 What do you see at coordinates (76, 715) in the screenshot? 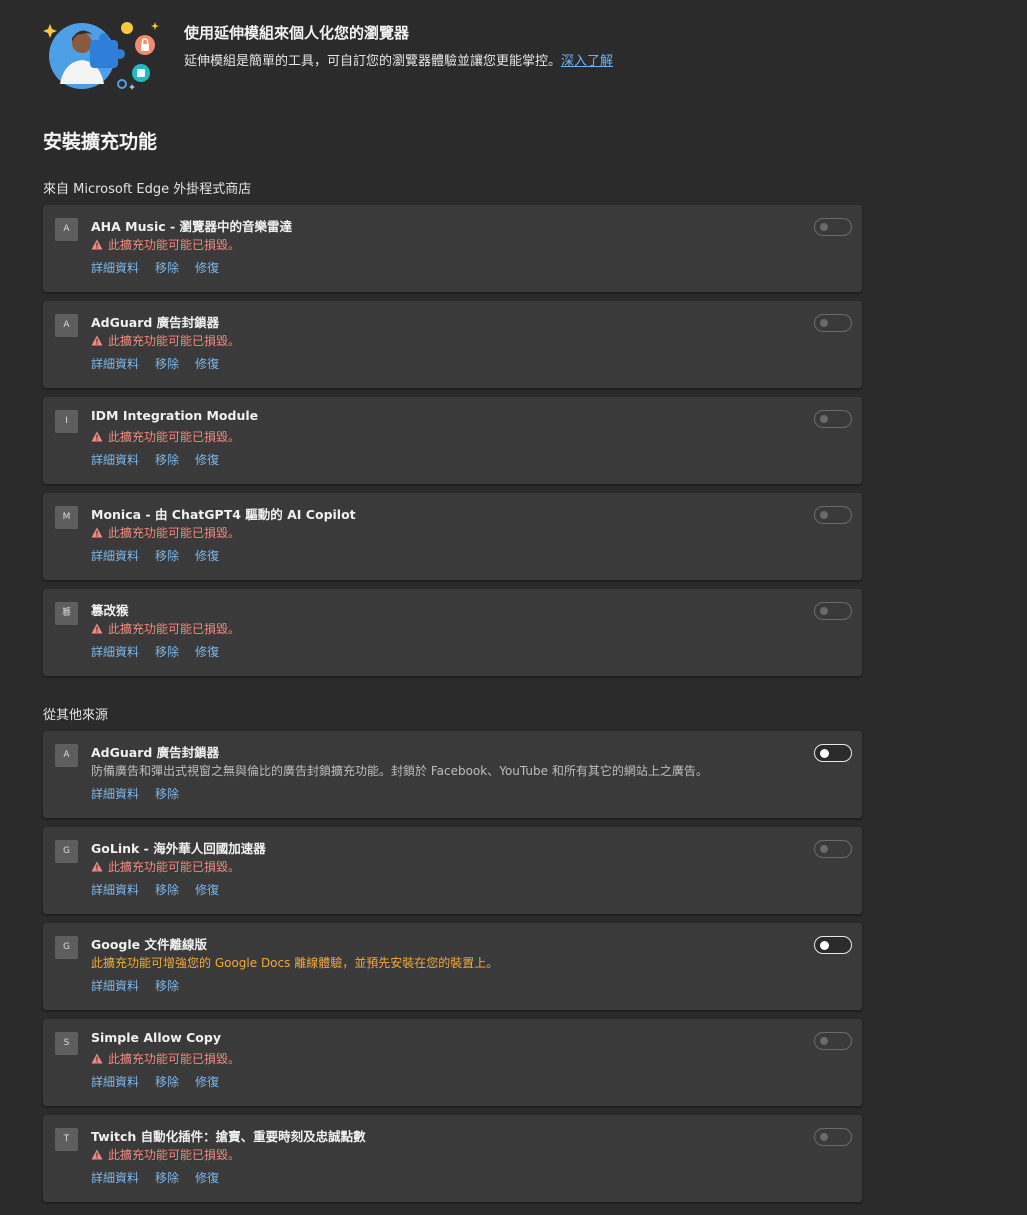
I see `section-title: 從其他來源` at bounding box center [76, 715].